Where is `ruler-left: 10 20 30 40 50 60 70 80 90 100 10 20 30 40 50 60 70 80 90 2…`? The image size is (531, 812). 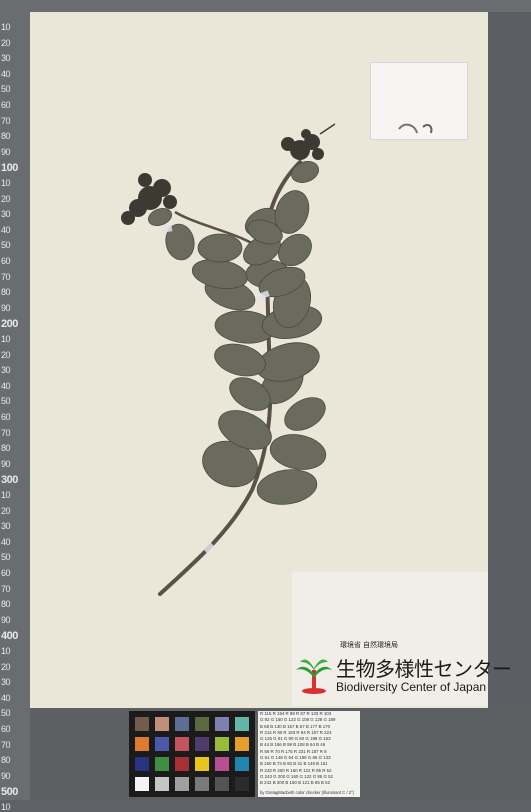
ruler-left: 10 20 30 40 50 60 70 80 90 100 10 20 30 40 50 60 70 80 90 2… is located at coordinates (15, 406).